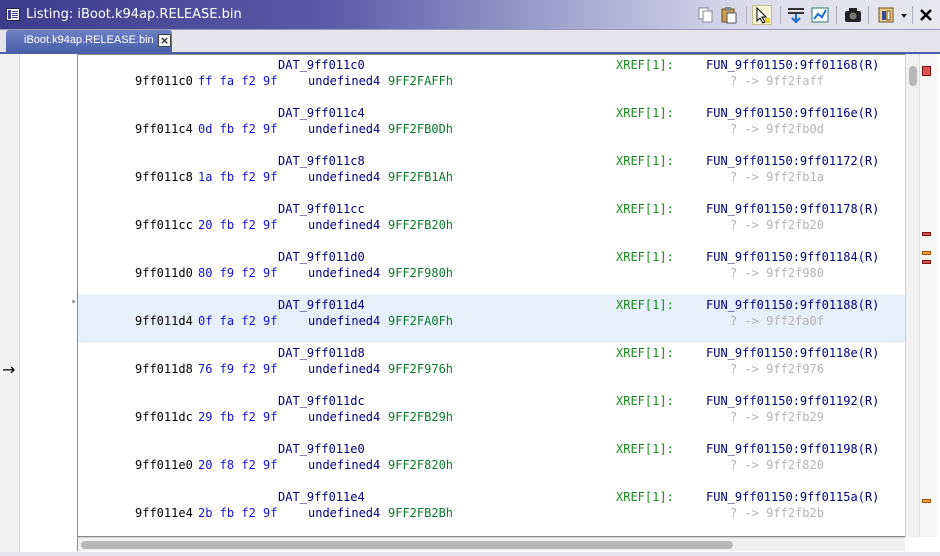 This screenshot has width=940, height=556. What do you see at coordinates (238, 417) in the screenshot?
I see `instruction-bytes: 29 fb f2 9f` at bounding box center [238, 417].